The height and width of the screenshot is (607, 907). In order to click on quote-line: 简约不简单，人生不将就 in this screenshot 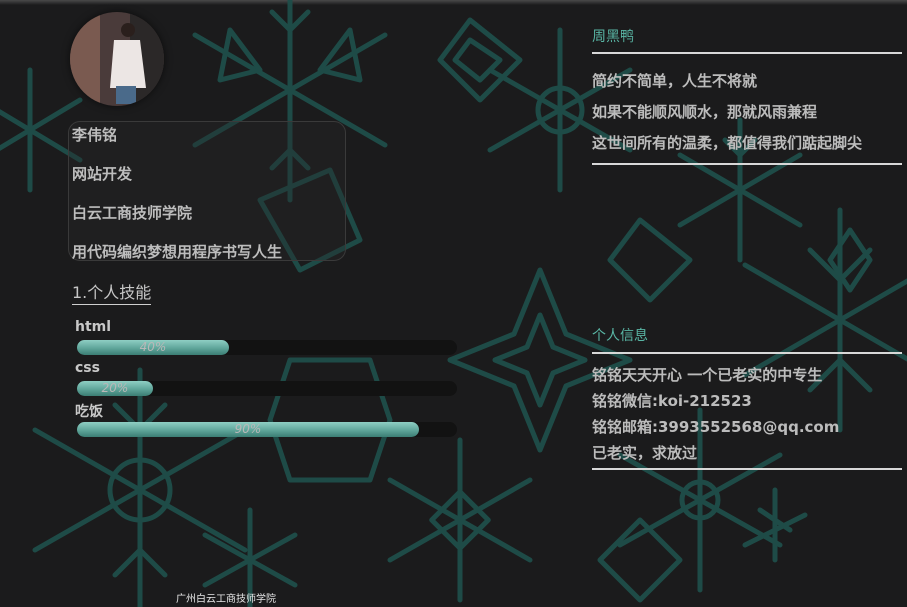, I will do `click(675, 81)`.